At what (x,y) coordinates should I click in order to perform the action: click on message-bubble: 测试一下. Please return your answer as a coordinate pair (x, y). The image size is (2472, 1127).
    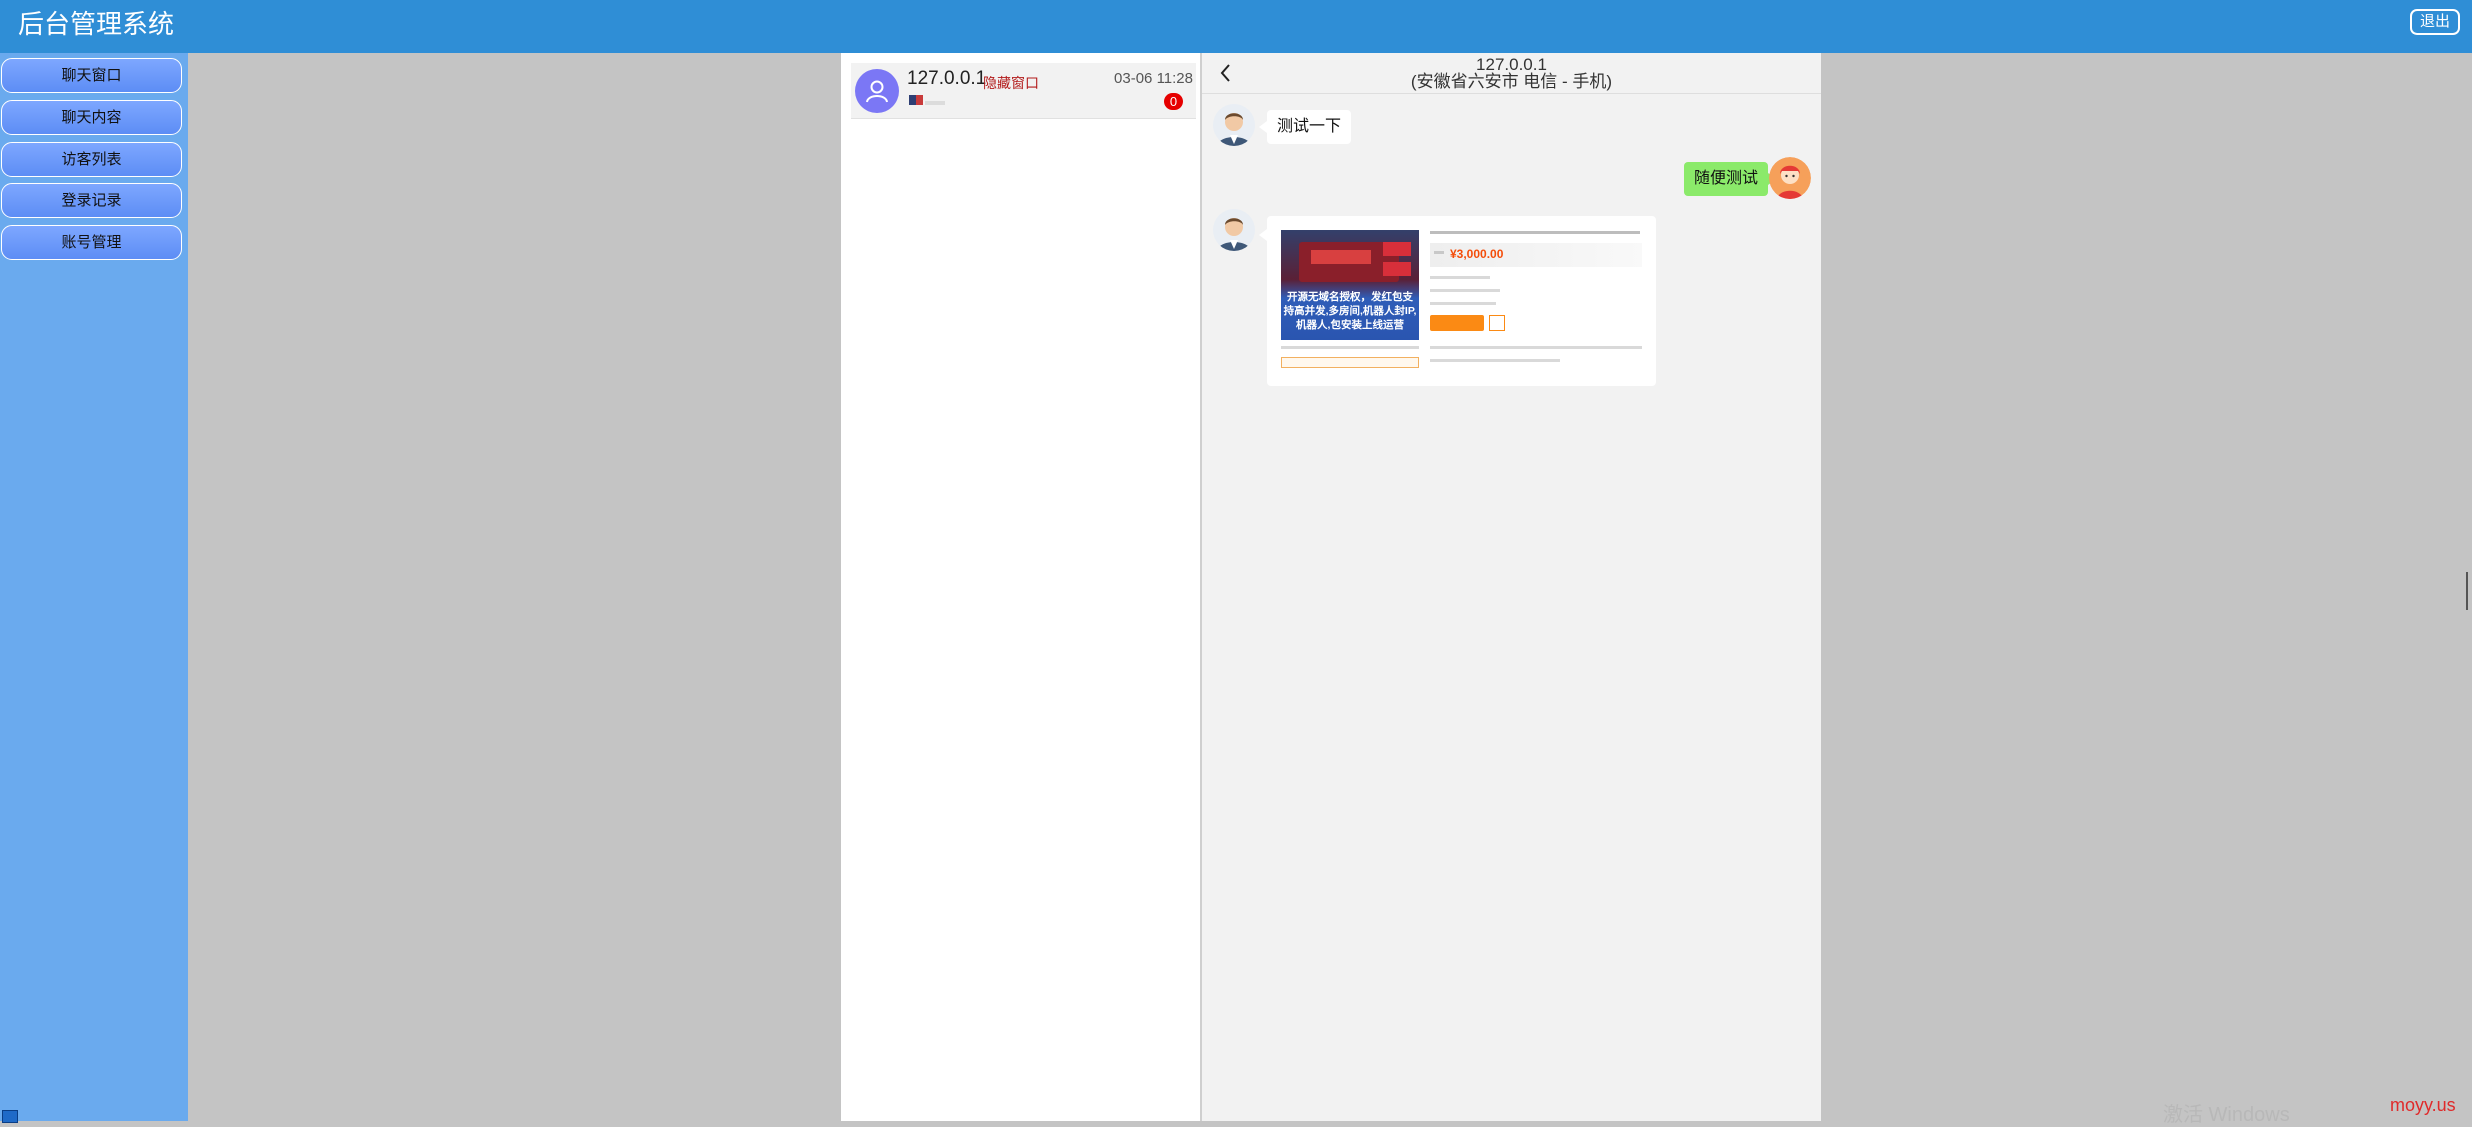
    Looking at the image, I should click on (1305, 127).